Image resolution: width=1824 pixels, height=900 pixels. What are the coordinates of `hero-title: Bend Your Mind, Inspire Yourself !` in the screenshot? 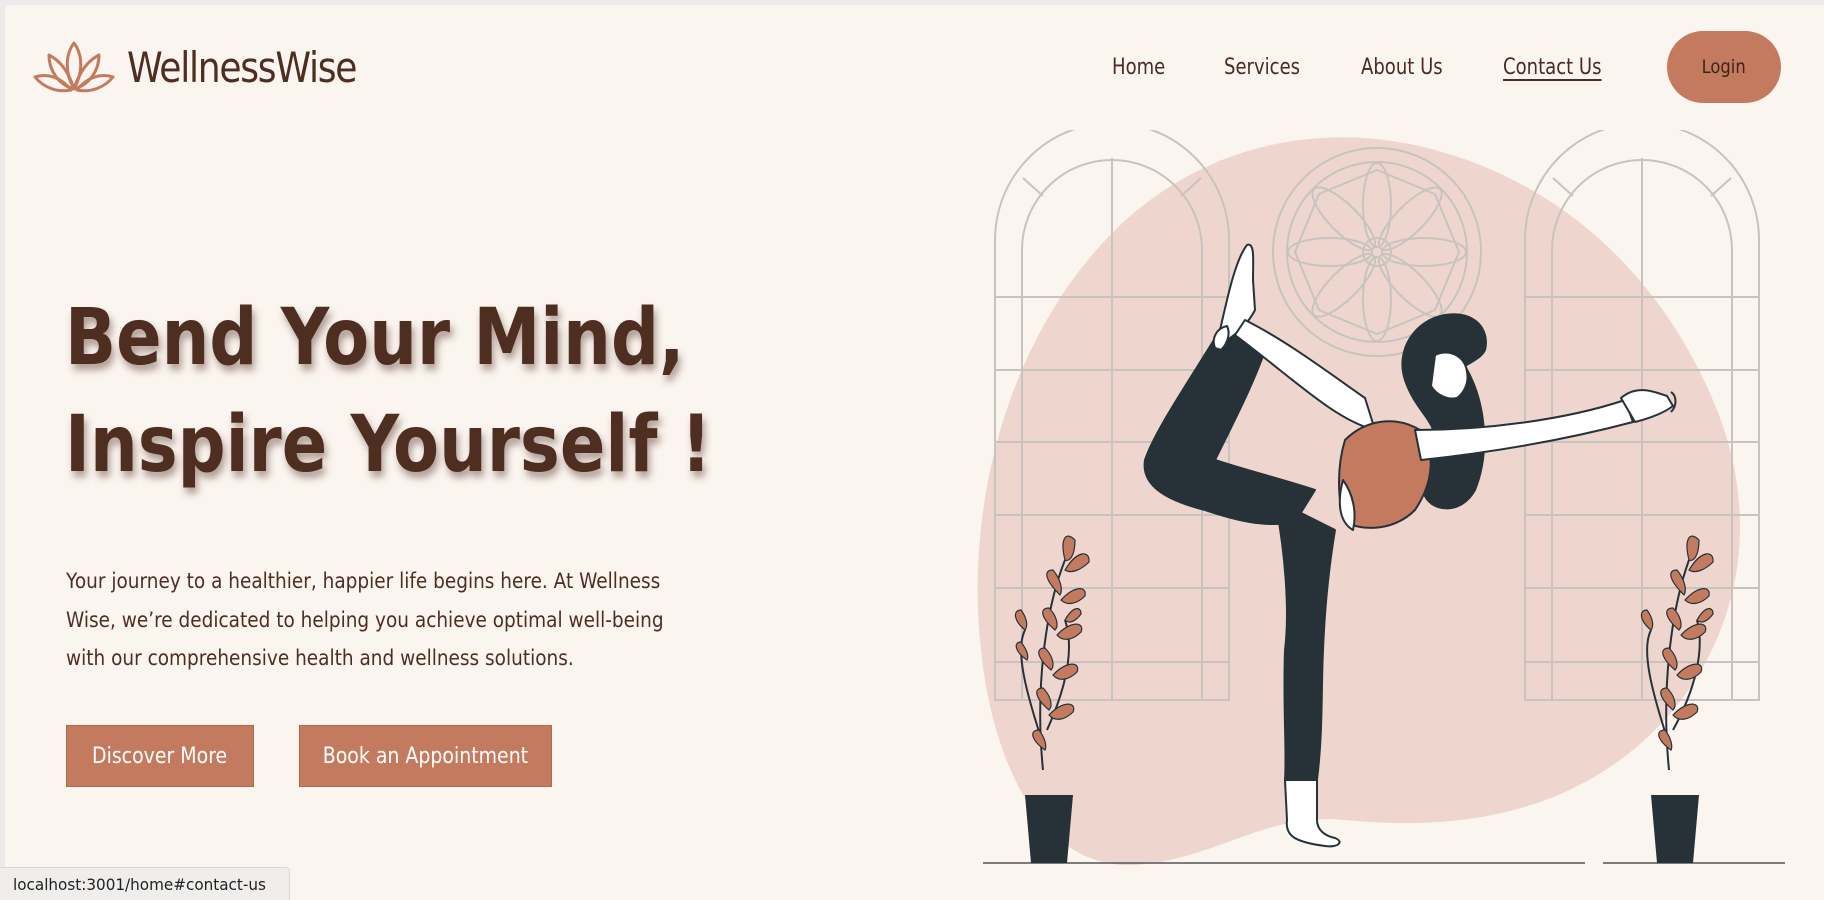 It's located at (388, 392).